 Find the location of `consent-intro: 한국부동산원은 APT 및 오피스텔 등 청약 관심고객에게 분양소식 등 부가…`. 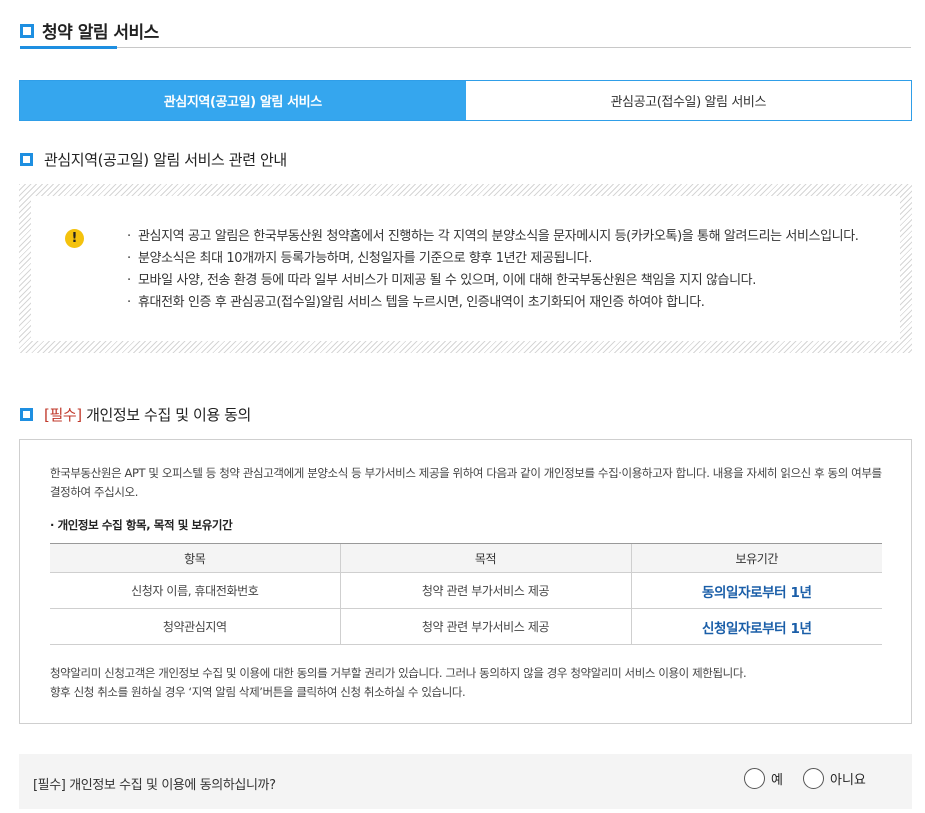

consent-intro: 한국부동산원은 APT 및 오피스텔 등 청약 관심고객에게 분양소식 등 부가… is located at coordinates (466, 482).